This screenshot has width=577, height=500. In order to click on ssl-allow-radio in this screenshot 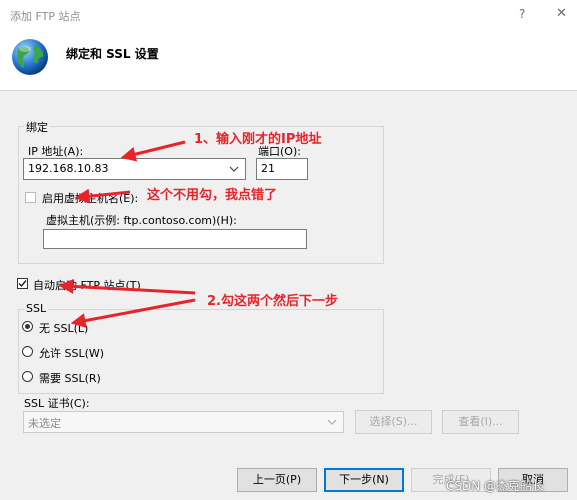, I will do `click(27, 351)`.